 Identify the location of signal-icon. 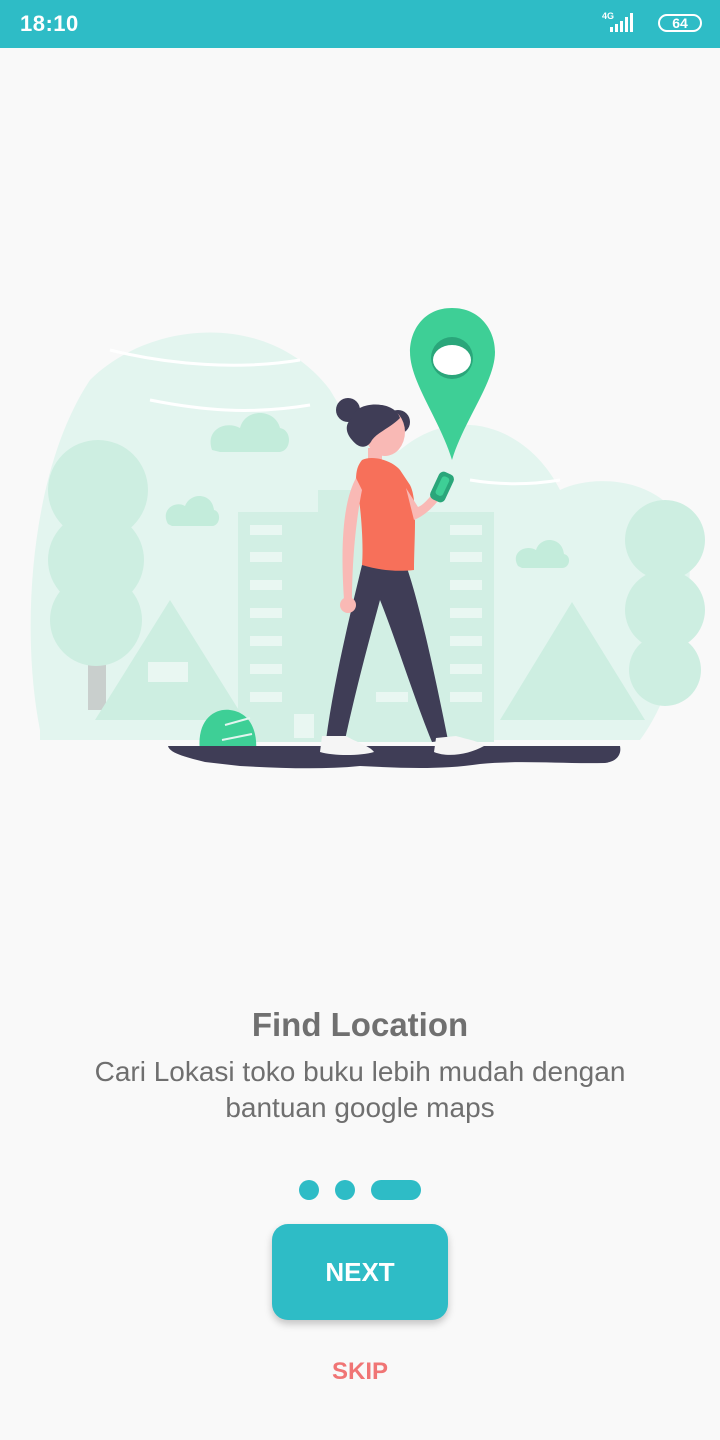
(621, 22).